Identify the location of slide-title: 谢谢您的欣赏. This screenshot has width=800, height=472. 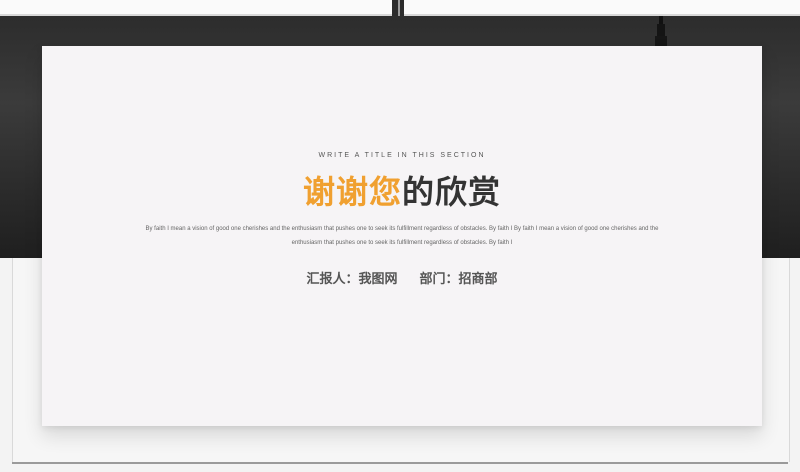
(402, 192).